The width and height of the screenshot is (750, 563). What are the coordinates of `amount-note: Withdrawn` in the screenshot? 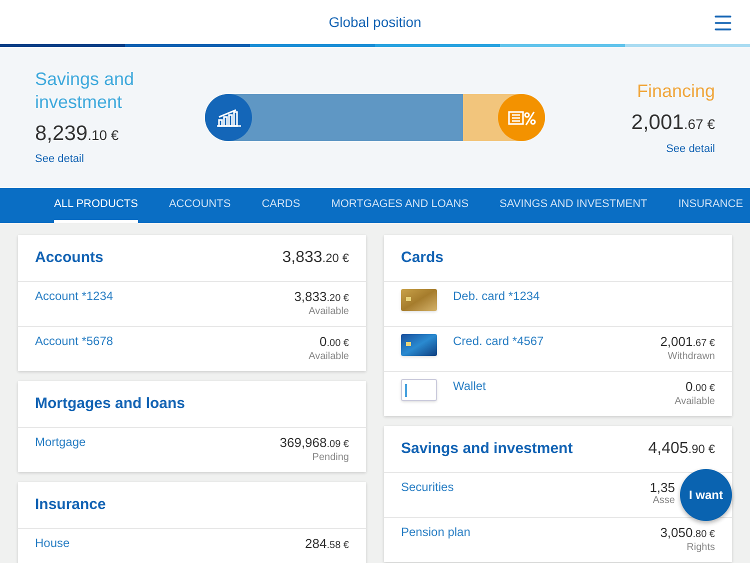 It's located at (691, 357).